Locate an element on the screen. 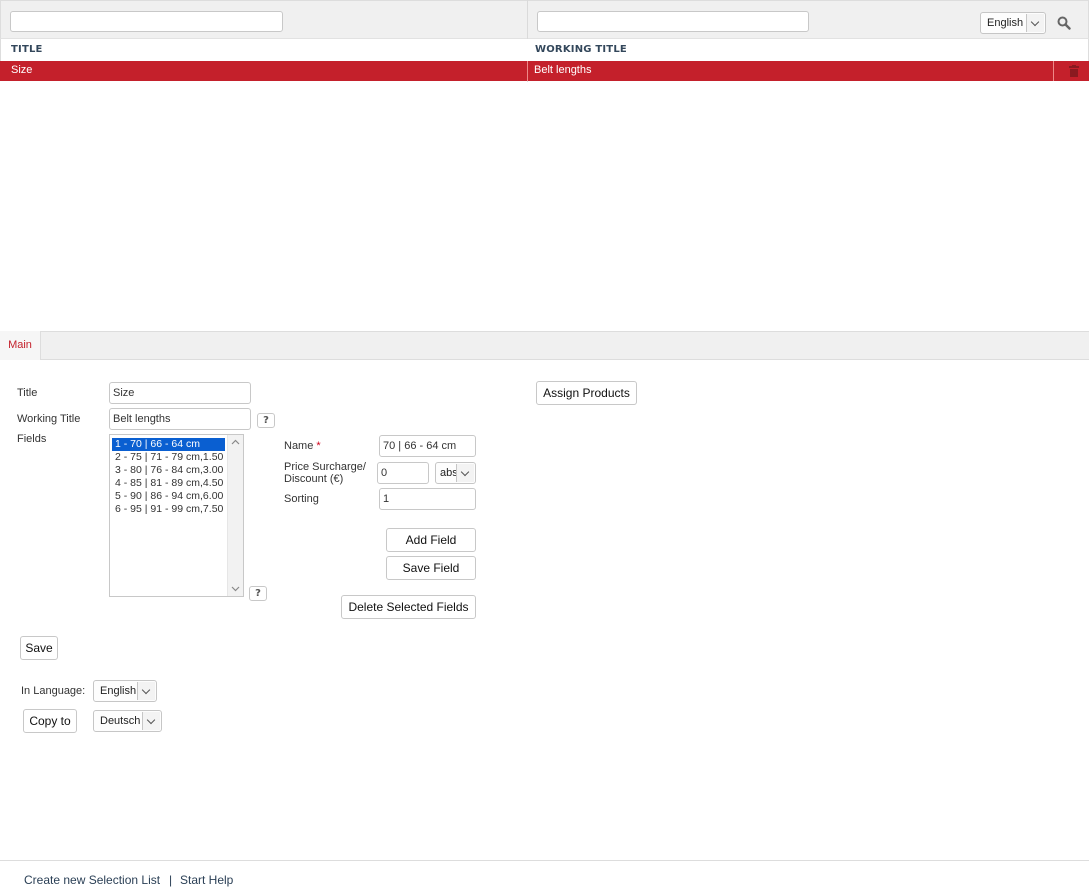 The height and width of the screenshot is (896, 1089). name-label-text: Name is located at coordinates (299, 446).